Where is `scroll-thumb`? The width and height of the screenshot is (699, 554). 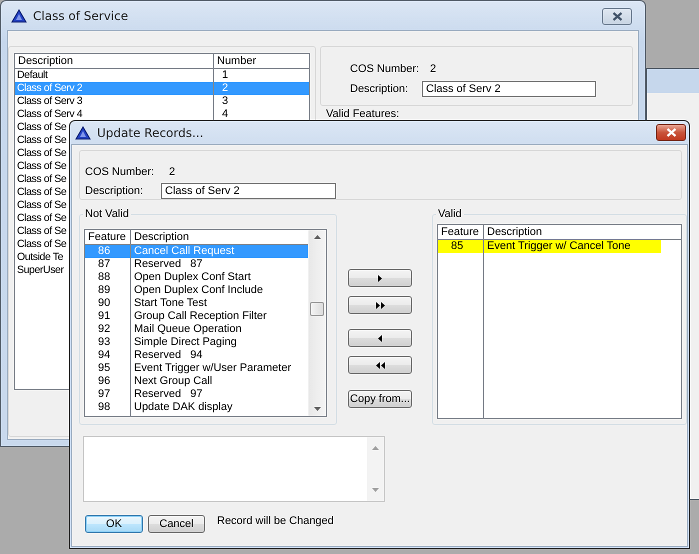
scroll-thumb is located at coordinates (317, 309).